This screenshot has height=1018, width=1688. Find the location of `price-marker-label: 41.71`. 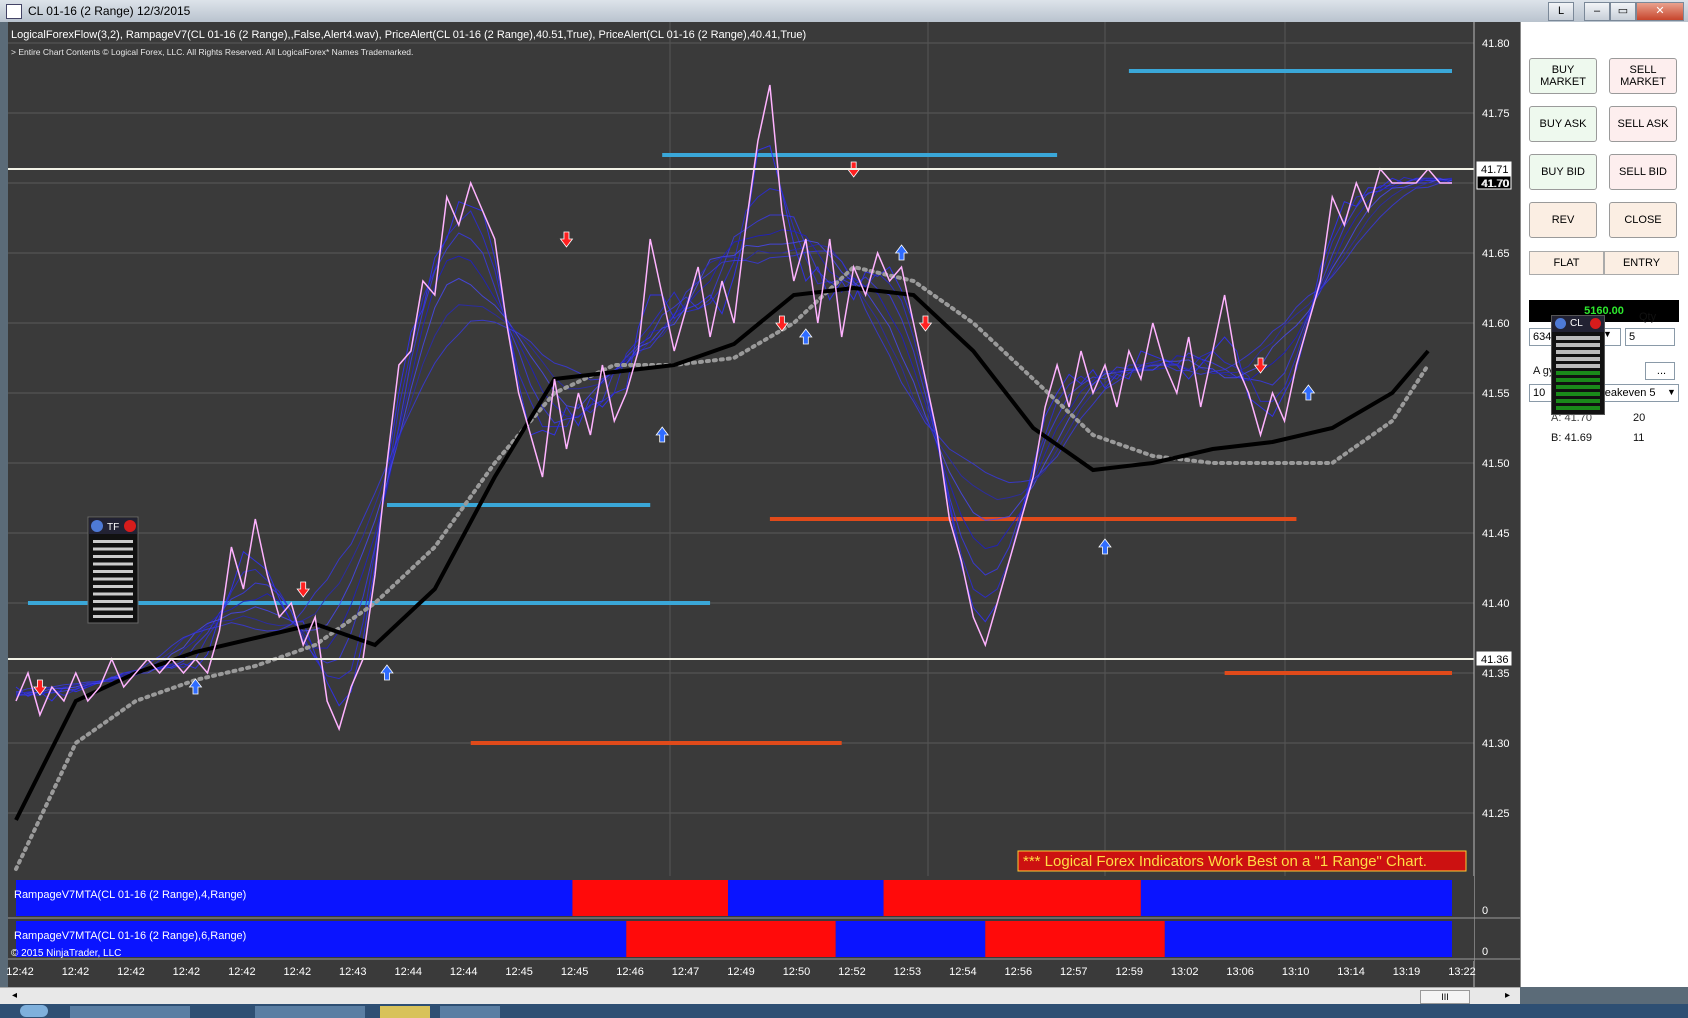

price-marker-label: 41.71 is located at coordinates (1495, 170).